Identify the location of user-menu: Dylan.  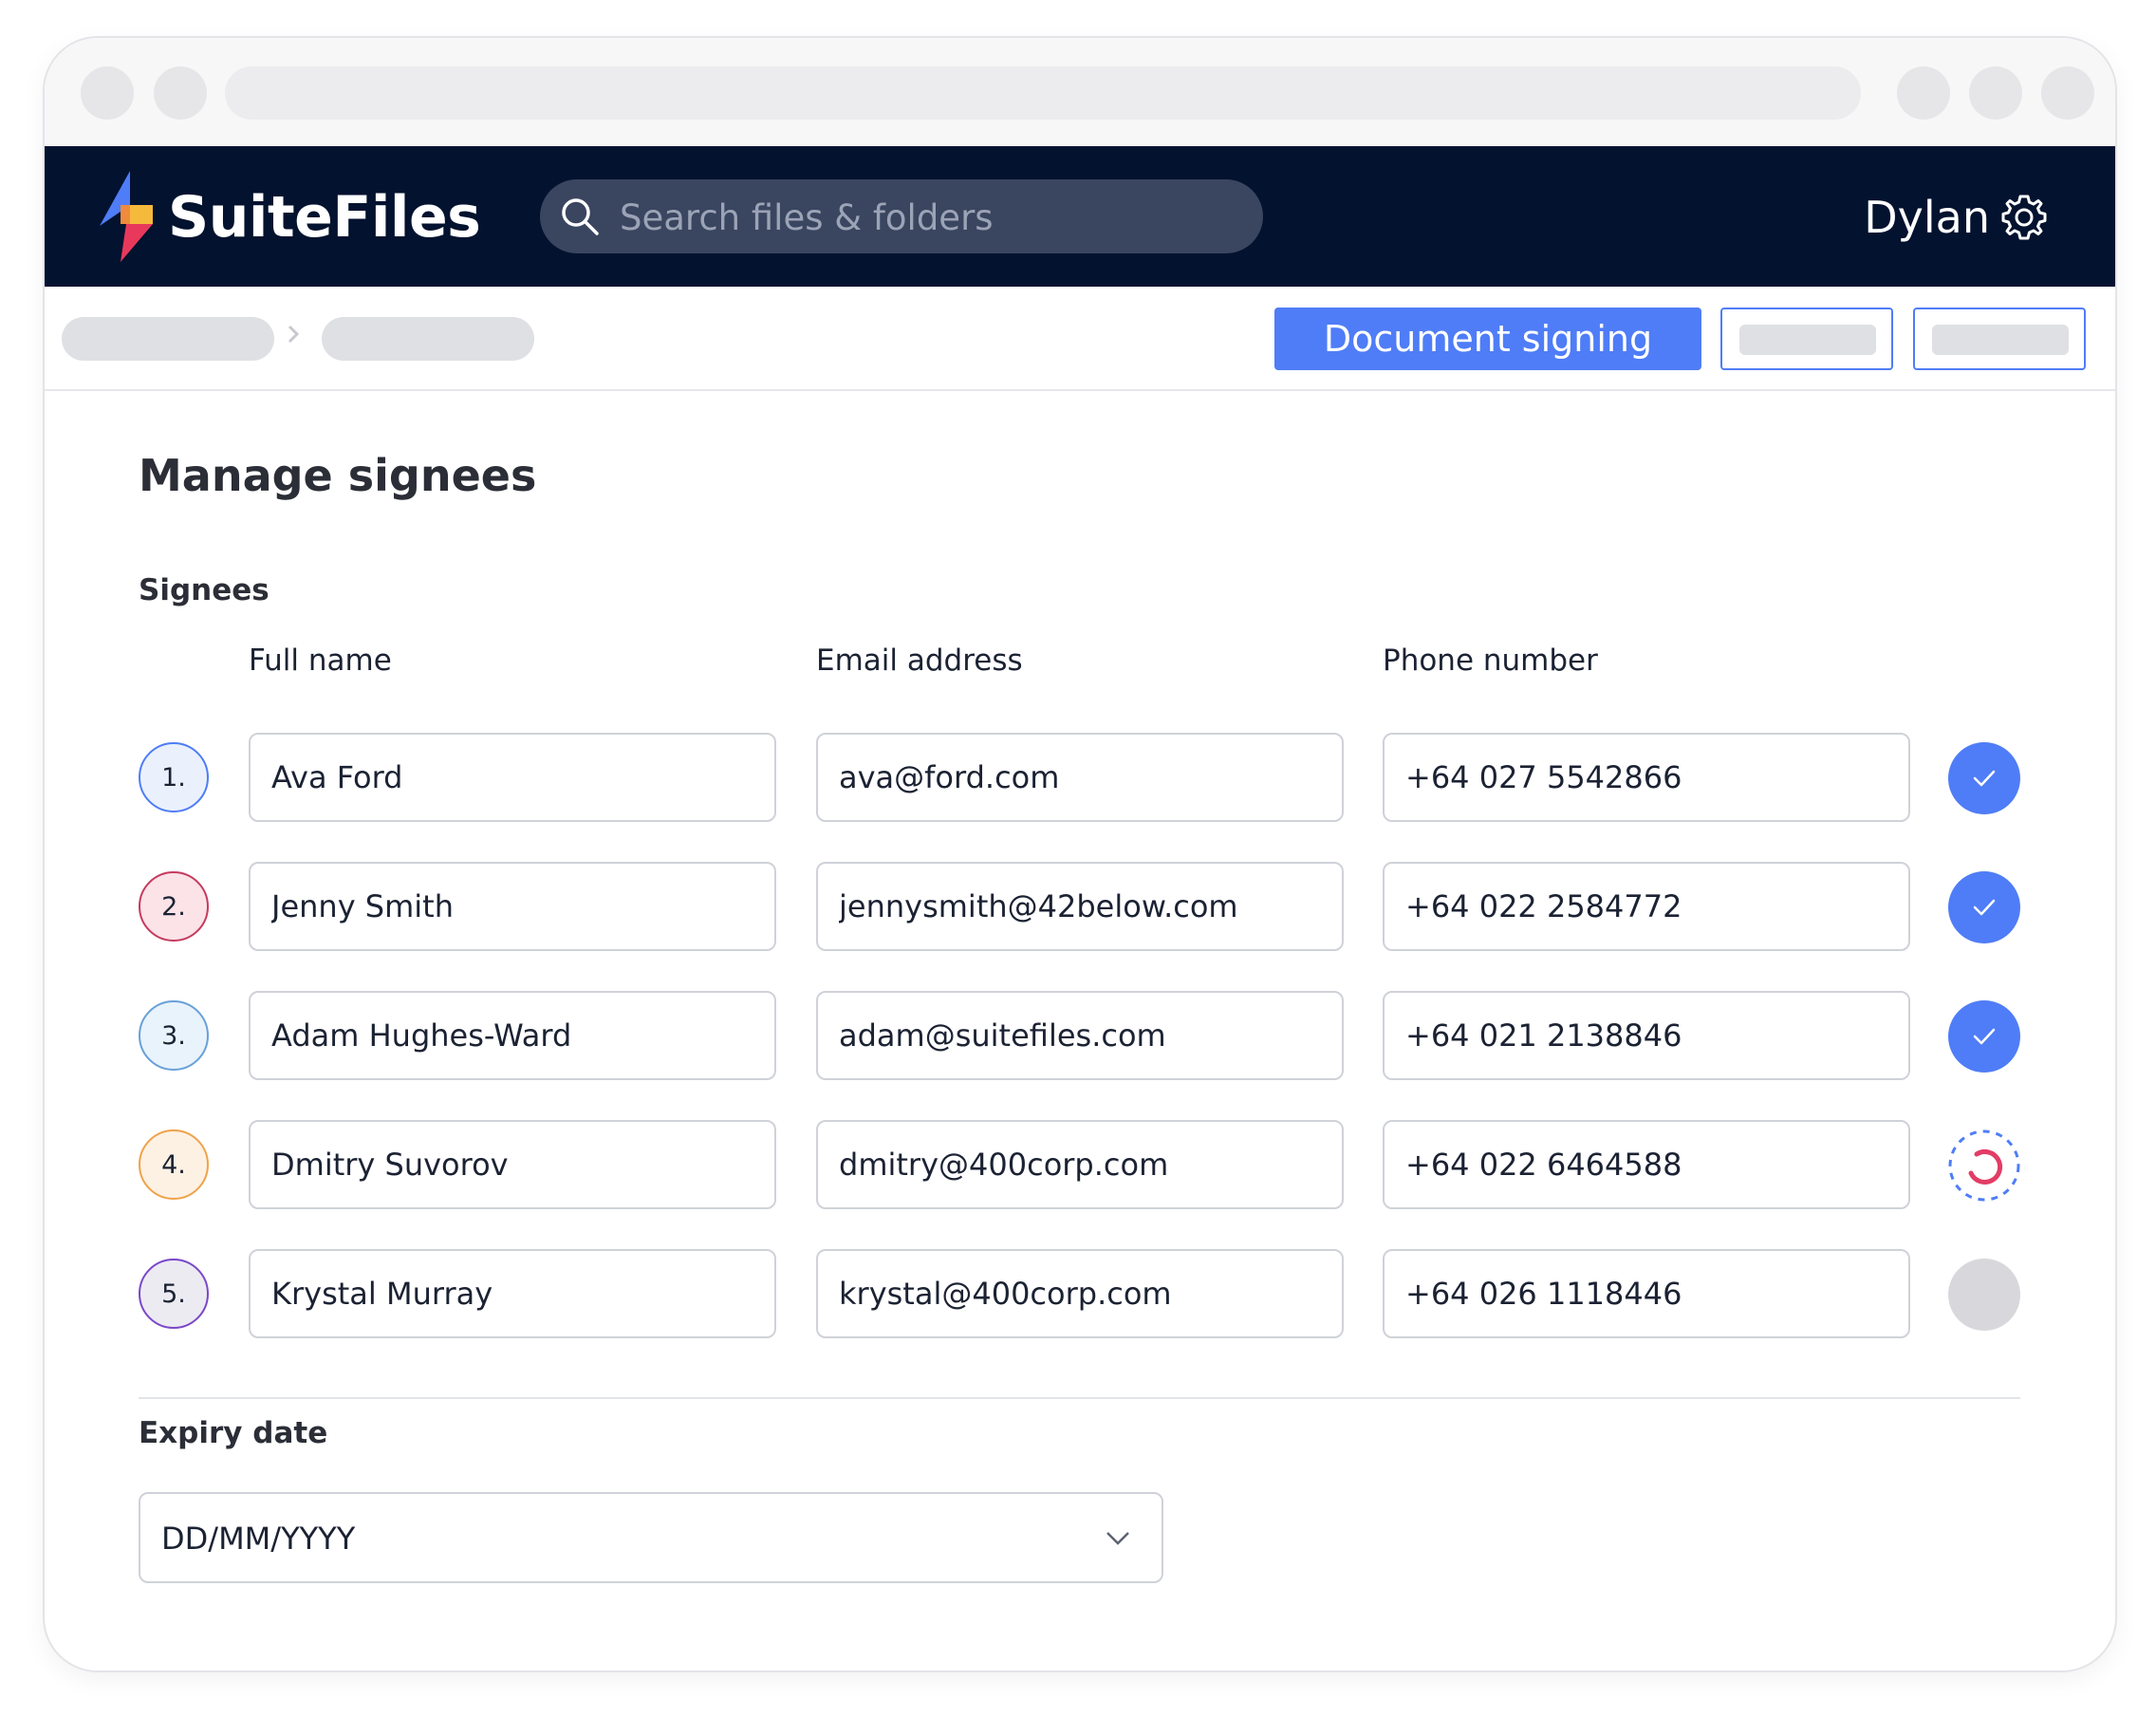
(1956, 218).